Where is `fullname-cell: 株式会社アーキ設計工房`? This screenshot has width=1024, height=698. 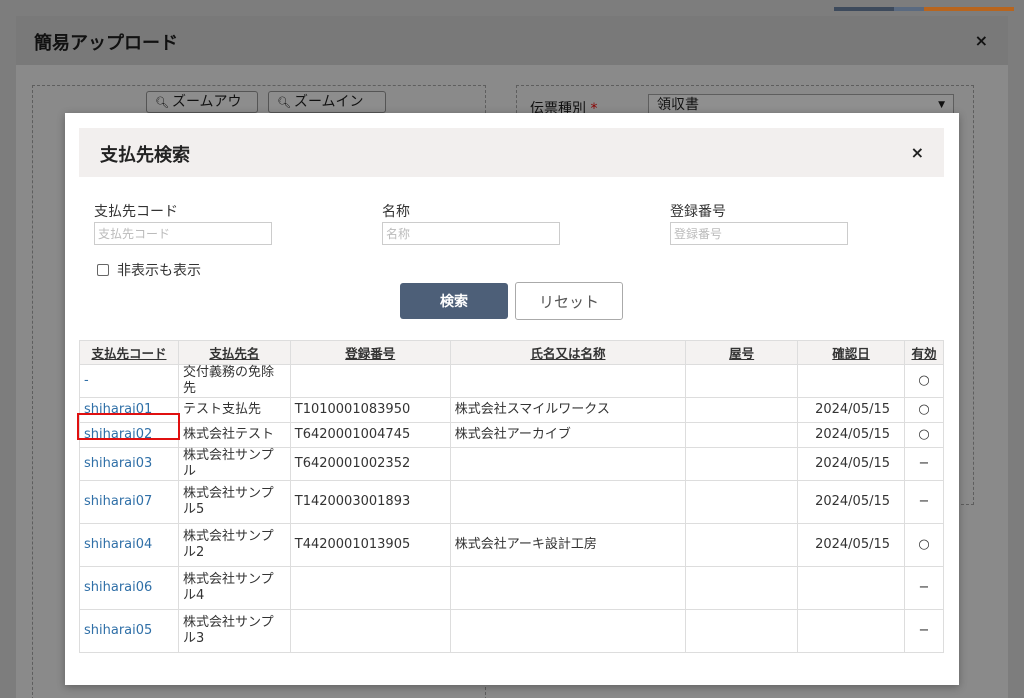 fullname-cell: 株式会社アーキ設計工房 is located at coordinates (568, 545).